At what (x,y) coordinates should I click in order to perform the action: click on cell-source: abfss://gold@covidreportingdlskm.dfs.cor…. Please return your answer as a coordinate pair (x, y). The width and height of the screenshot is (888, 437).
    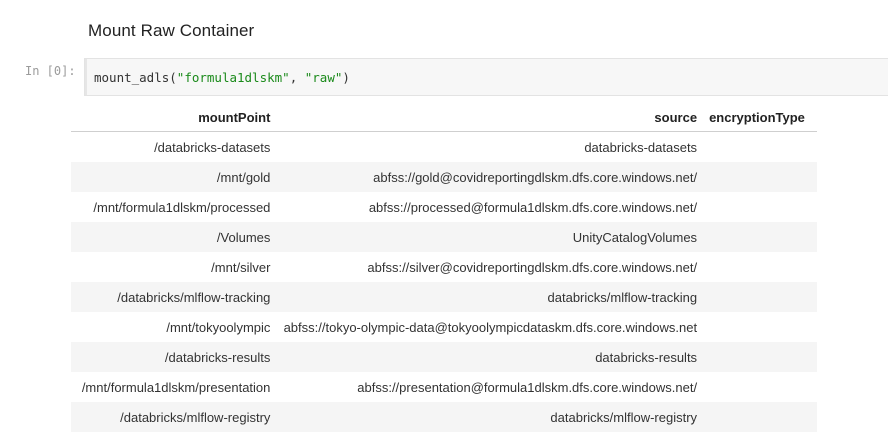
    Looking at the image, I should click on (490, 177).